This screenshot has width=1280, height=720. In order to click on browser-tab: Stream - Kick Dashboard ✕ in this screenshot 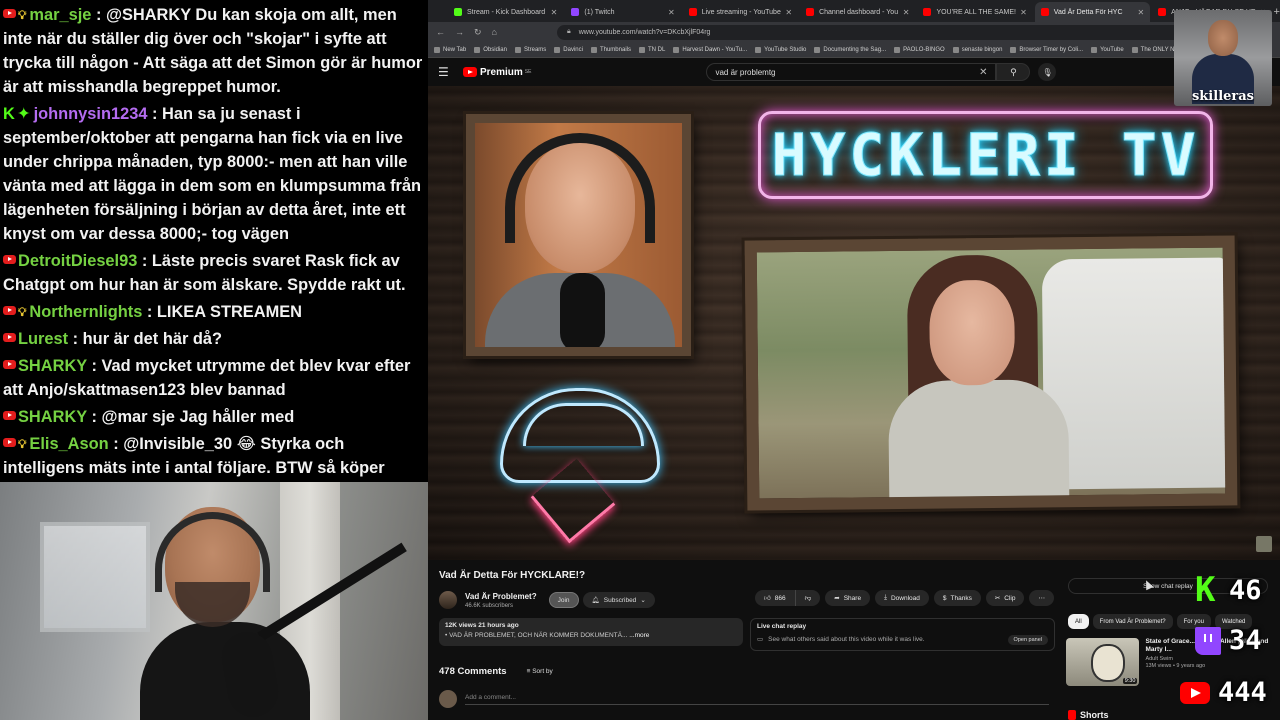, I will do `click(505, 12)`.